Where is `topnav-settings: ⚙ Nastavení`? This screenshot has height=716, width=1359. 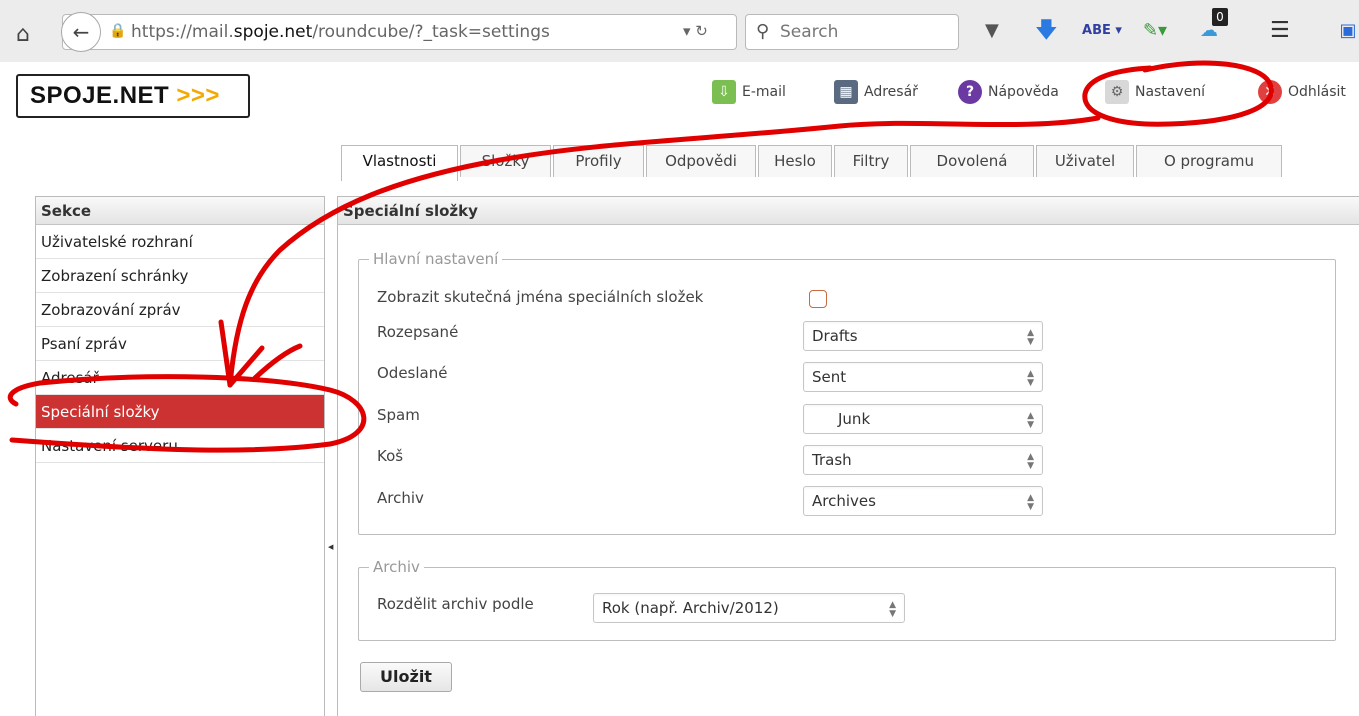
topnav-settings: ⚙ Nastavení is located at coordinates (1155, 92).